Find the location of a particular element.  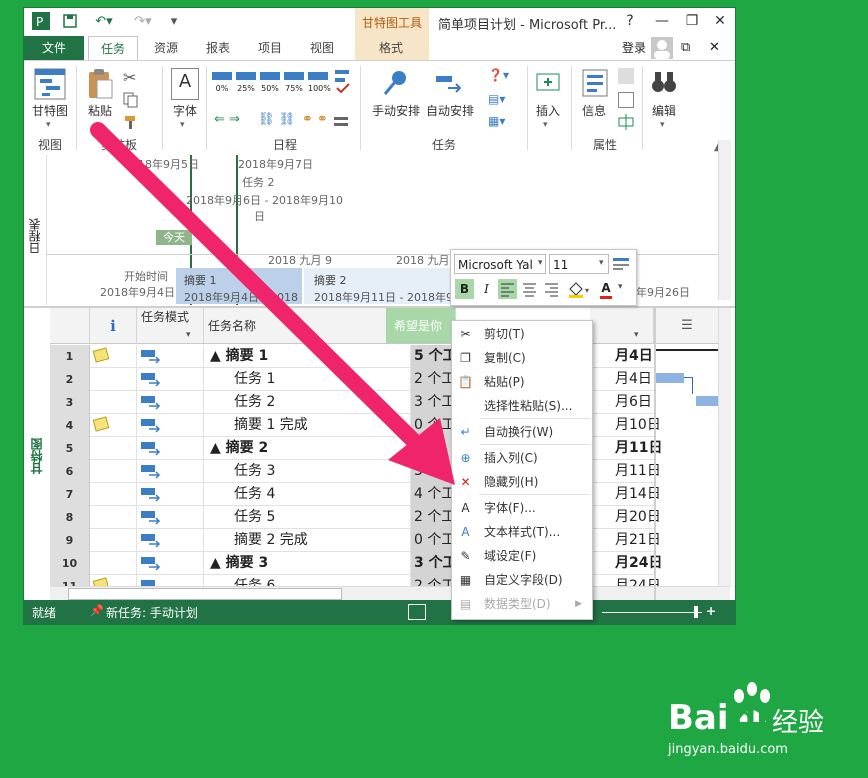

baidu-watermark: Bai du 经验 jingyan.baidu.com is located at coordinates (763, 725).